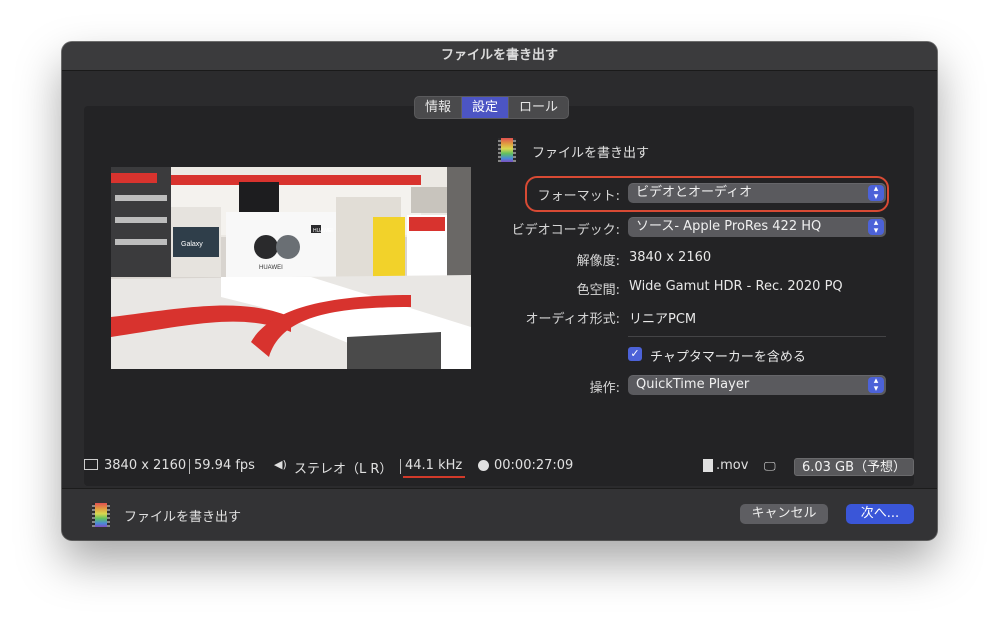 The image size is (999, 622). I want to click on speaker-icon: ◀), so click(280, 464).